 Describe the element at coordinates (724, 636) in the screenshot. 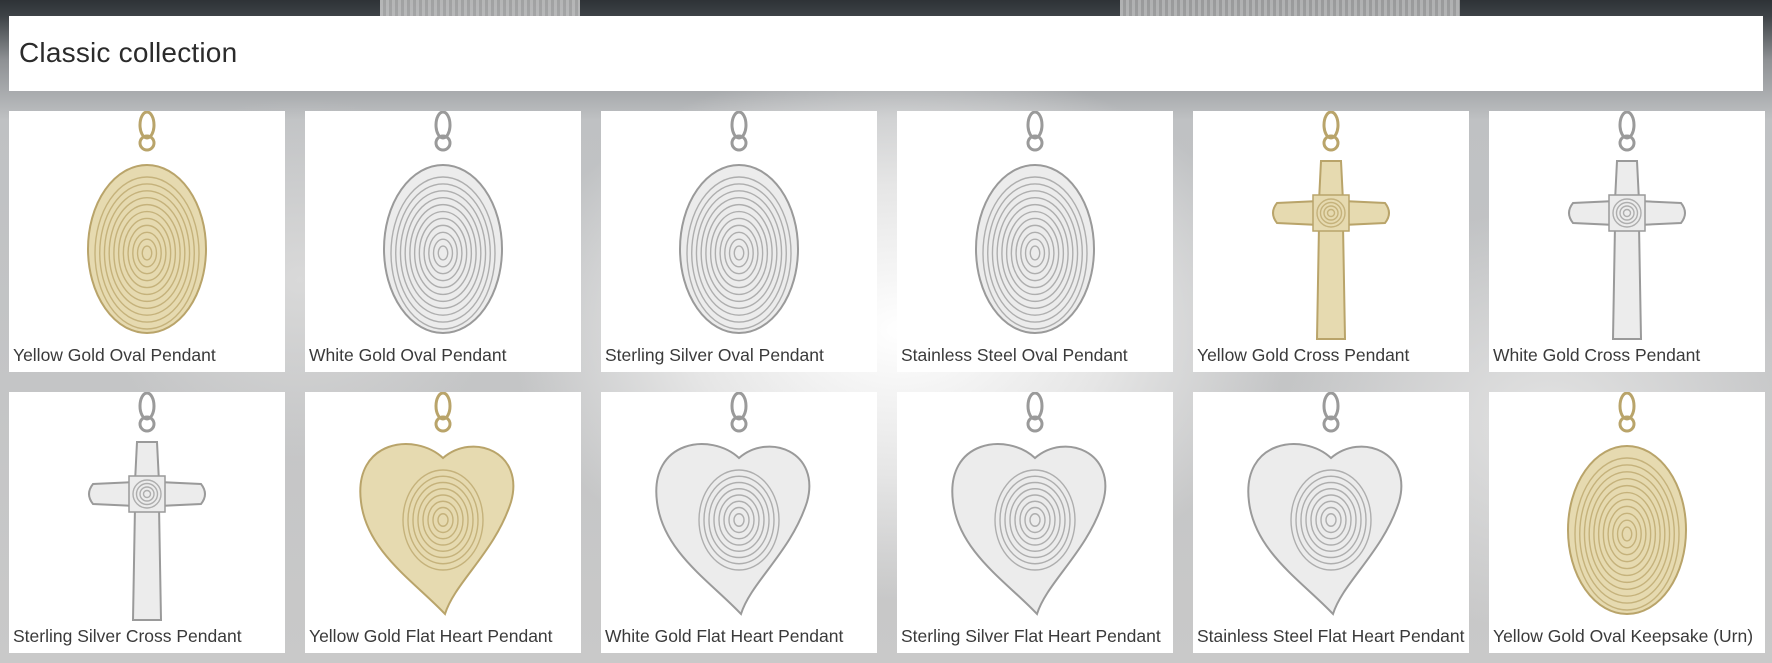

I see `product-name: White Gold Flat Heart Pendant` at that location.